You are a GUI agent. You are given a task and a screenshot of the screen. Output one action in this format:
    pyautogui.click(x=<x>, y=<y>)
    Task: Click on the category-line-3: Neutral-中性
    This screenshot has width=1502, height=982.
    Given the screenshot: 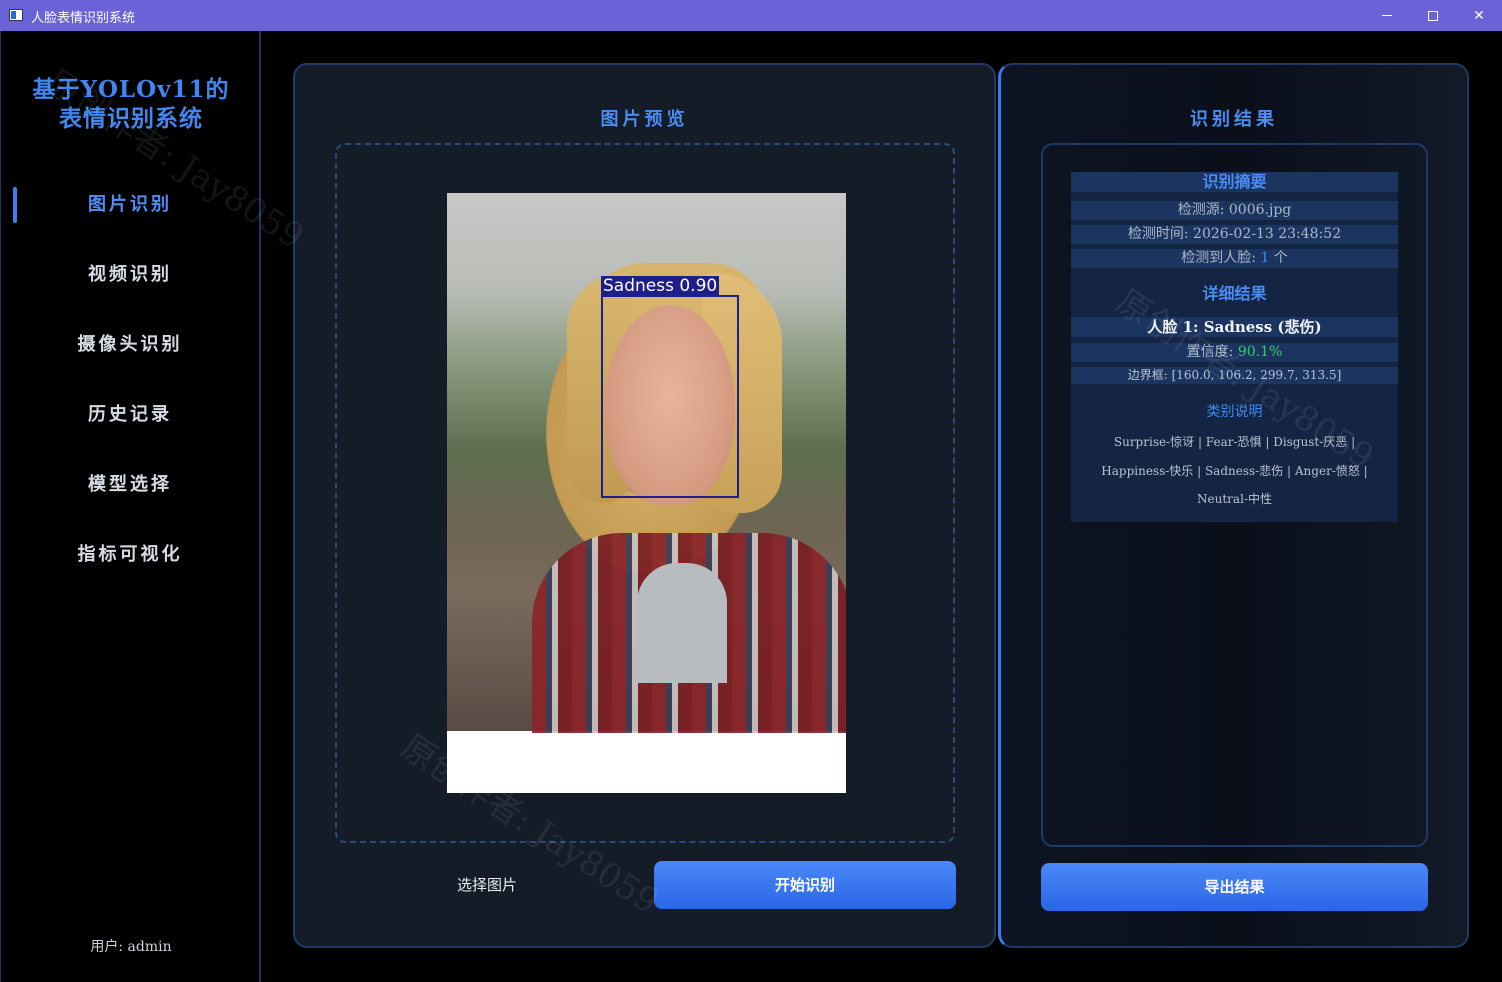 What is the action you would take?
    pyautogui.click(x=1234, y=499)
    